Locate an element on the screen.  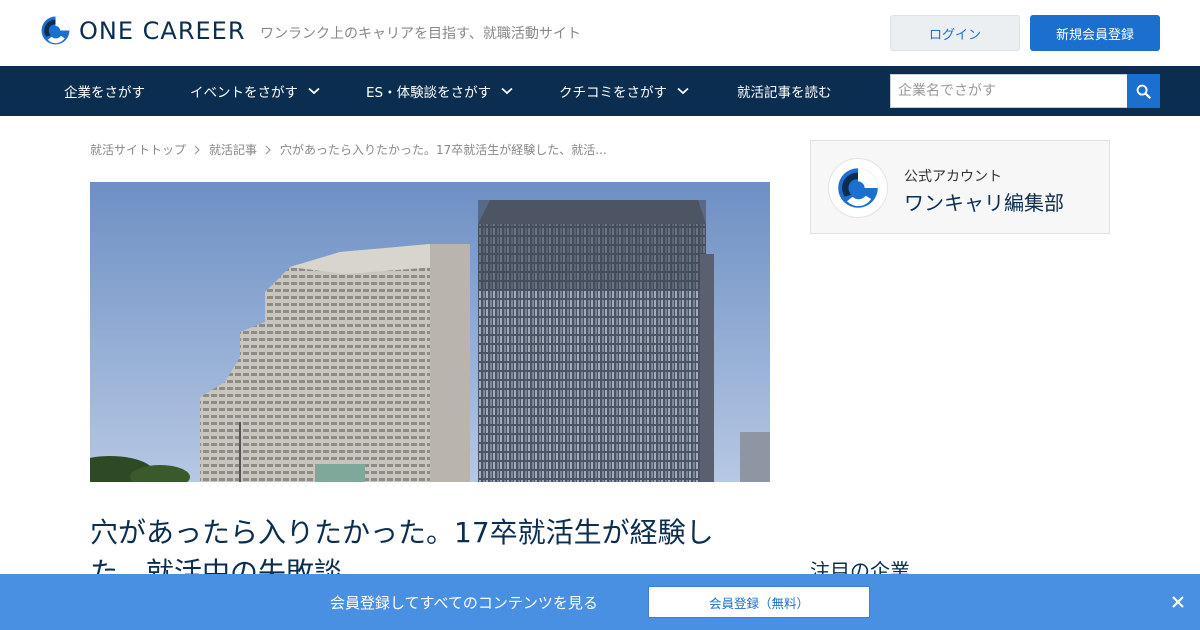
breadcrumb-home: 就活サイトトップ is located at coordinates (138, 149).